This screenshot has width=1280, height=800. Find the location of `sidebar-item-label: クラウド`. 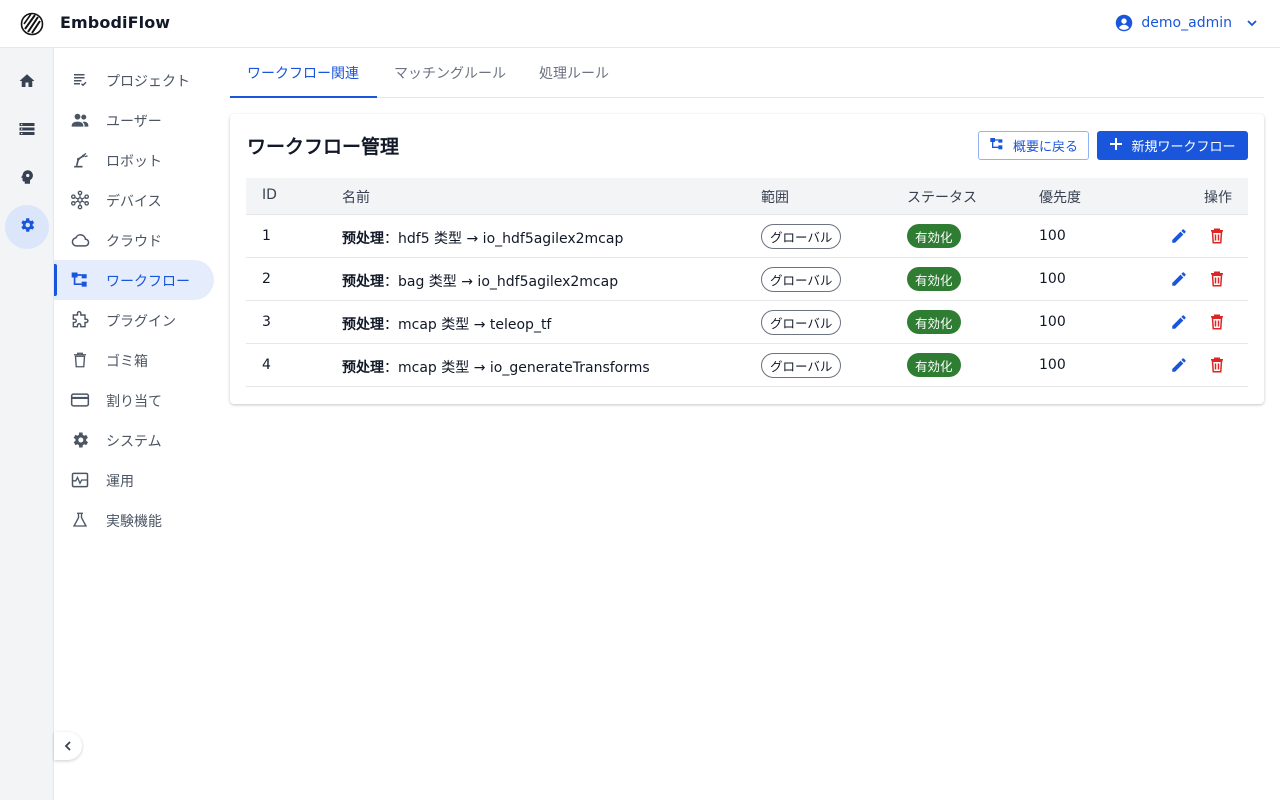

sidebar-item-label: クラウド is located at coordinates (134, 242).